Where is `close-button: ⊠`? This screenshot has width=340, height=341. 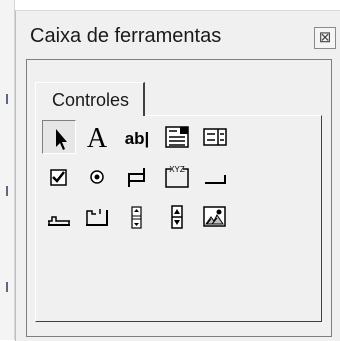
close-button: ⊠ is located at coordinates (325, 38).